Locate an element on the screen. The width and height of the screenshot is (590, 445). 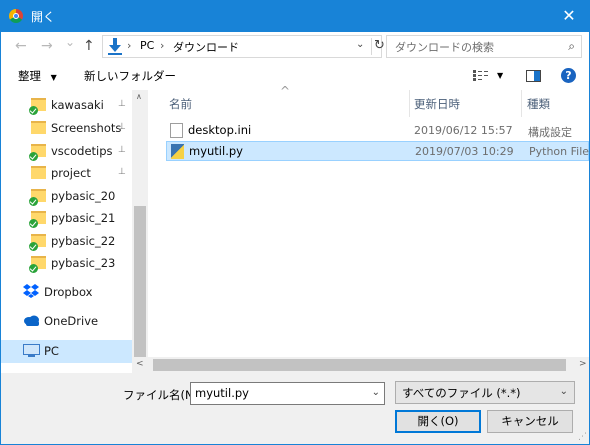
sidebar-item-label: pybasic_21 is located at coordinates (83, 218).